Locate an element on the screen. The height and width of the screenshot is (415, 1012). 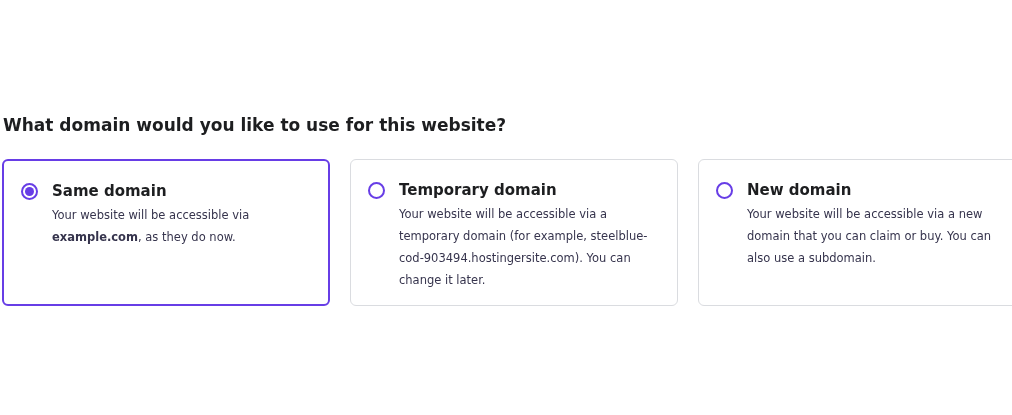
option-card: New domain Your website will be accessible via a new domain that you can claim or buy. You can also use a subdomain. is located at coordinates (855, 232).